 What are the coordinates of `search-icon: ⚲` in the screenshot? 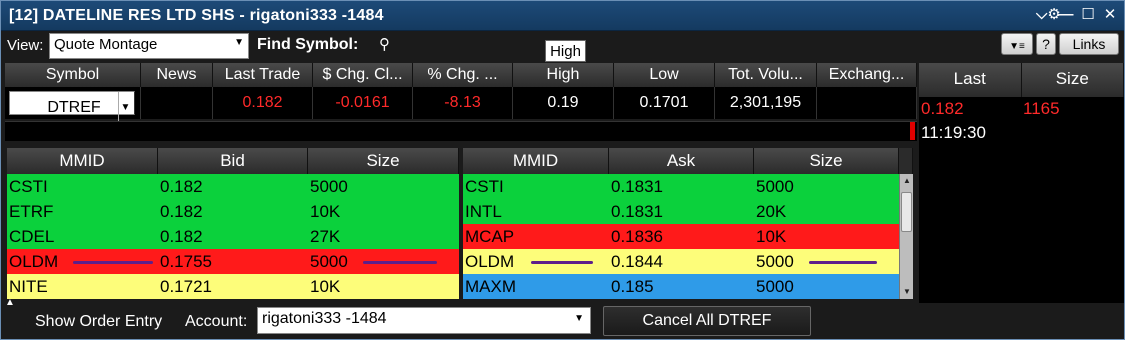 It's located at (384, 44).